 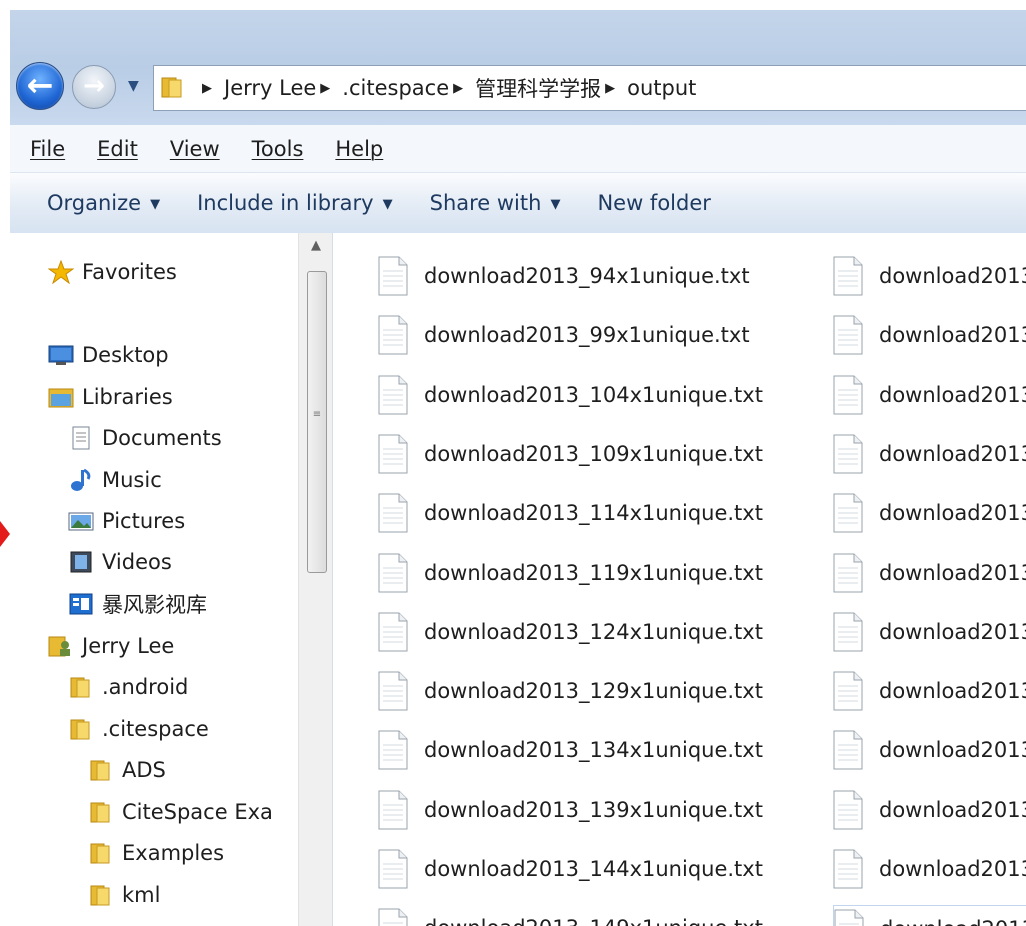 I want to click on nav-item-desktop: Desktop, so click(x=108, y=355).